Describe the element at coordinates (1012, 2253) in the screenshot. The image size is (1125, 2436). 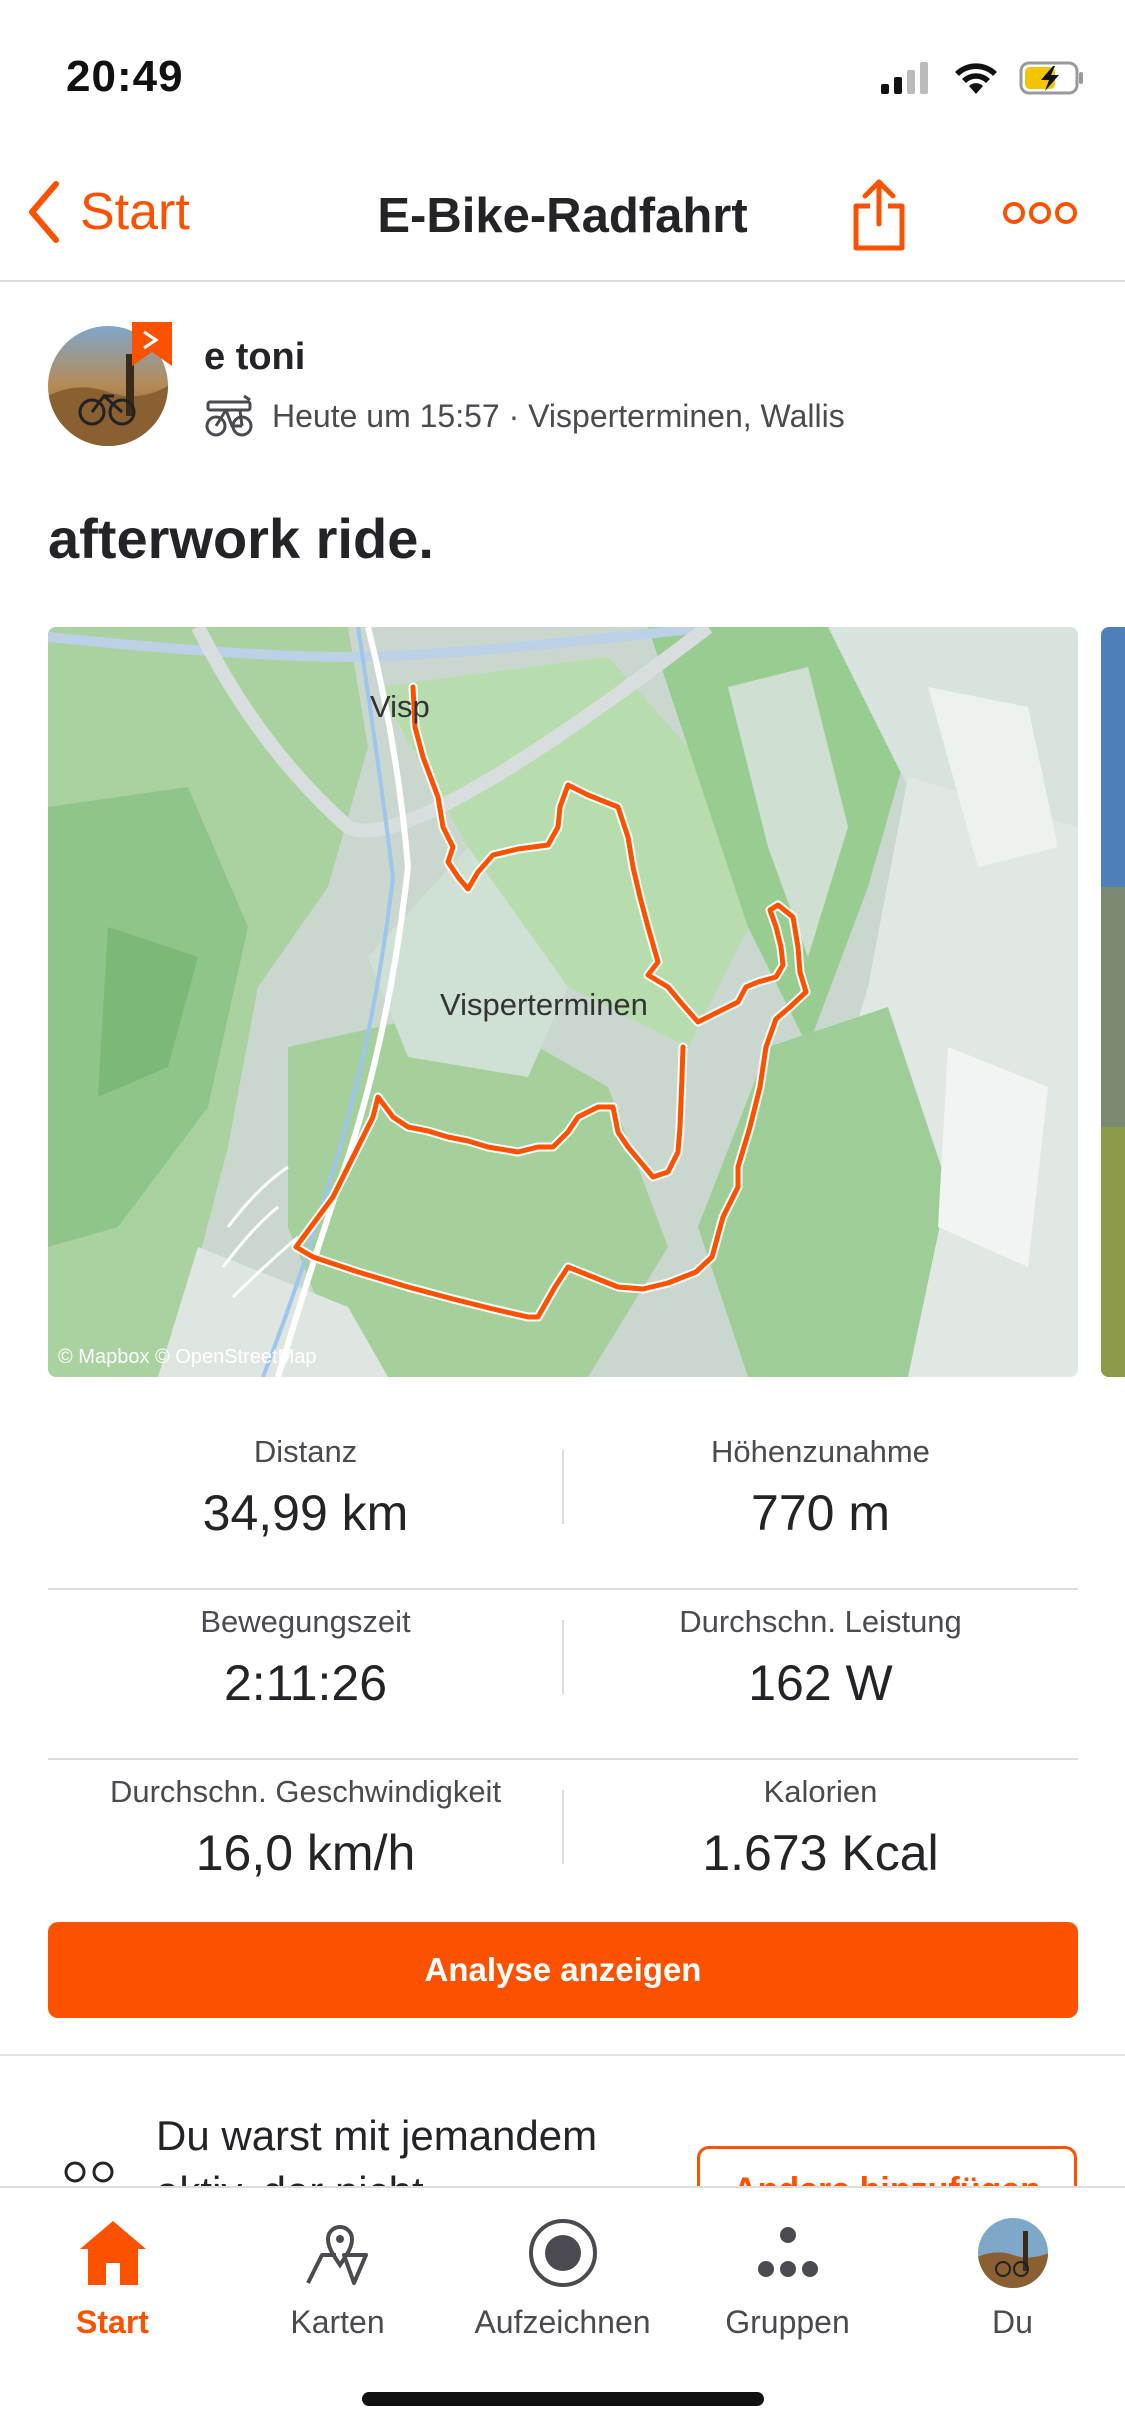
I see `profile-avatar` at that location.